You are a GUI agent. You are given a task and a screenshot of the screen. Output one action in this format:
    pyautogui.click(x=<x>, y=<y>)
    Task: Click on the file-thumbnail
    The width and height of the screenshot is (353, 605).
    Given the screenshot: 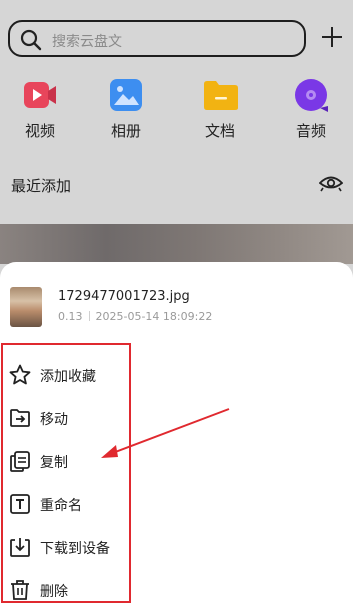 What is the action you would take?
    pyautogui.click(x=26, y=307)
    